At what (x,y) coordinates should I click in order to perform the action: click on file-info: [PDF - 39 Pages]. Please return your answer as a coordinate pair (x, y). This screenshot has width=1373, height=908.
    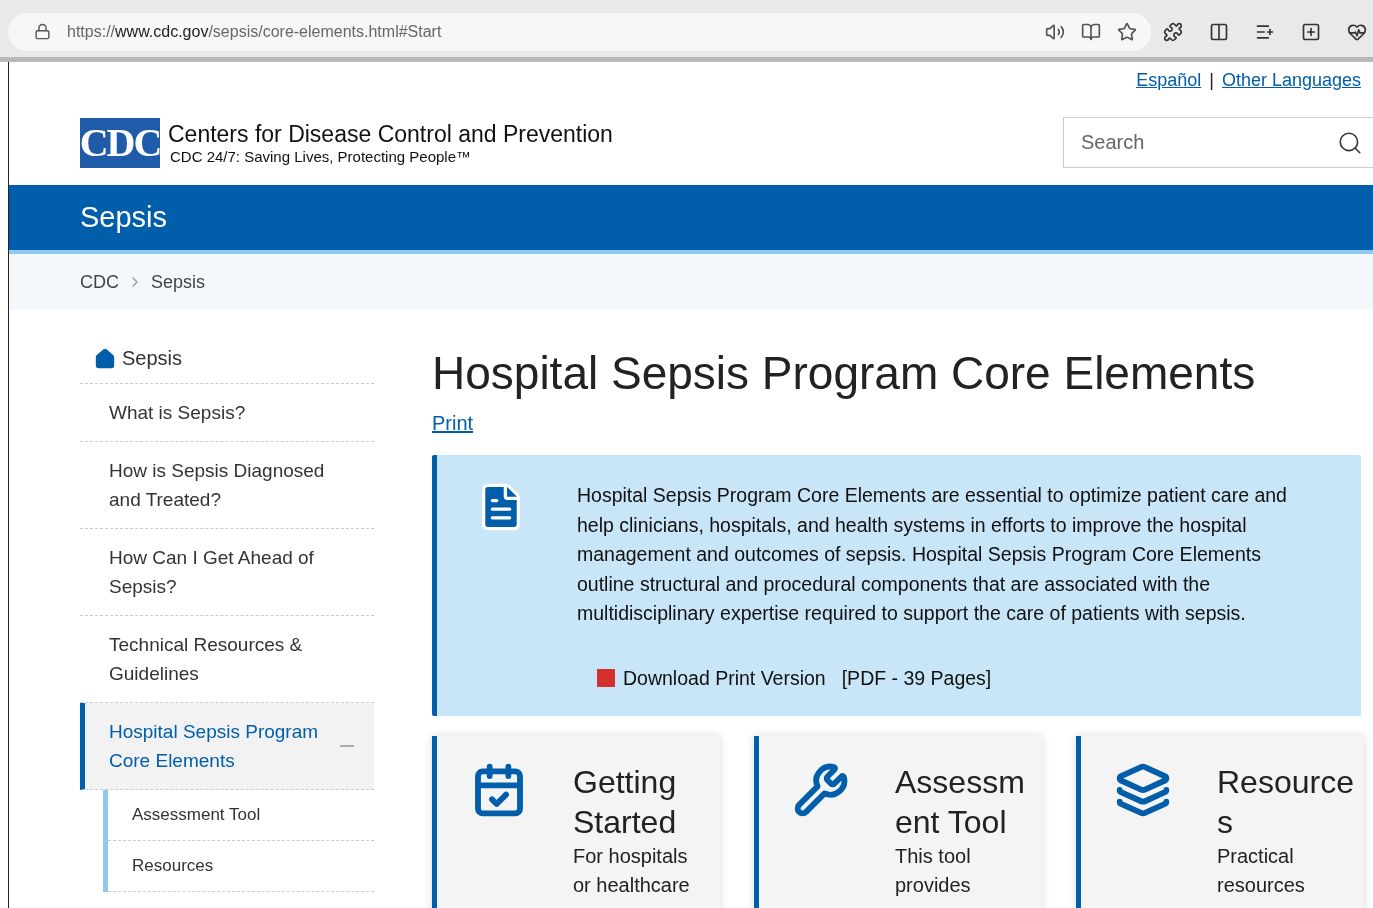
    Looking at the image, I should click on (916, 678).